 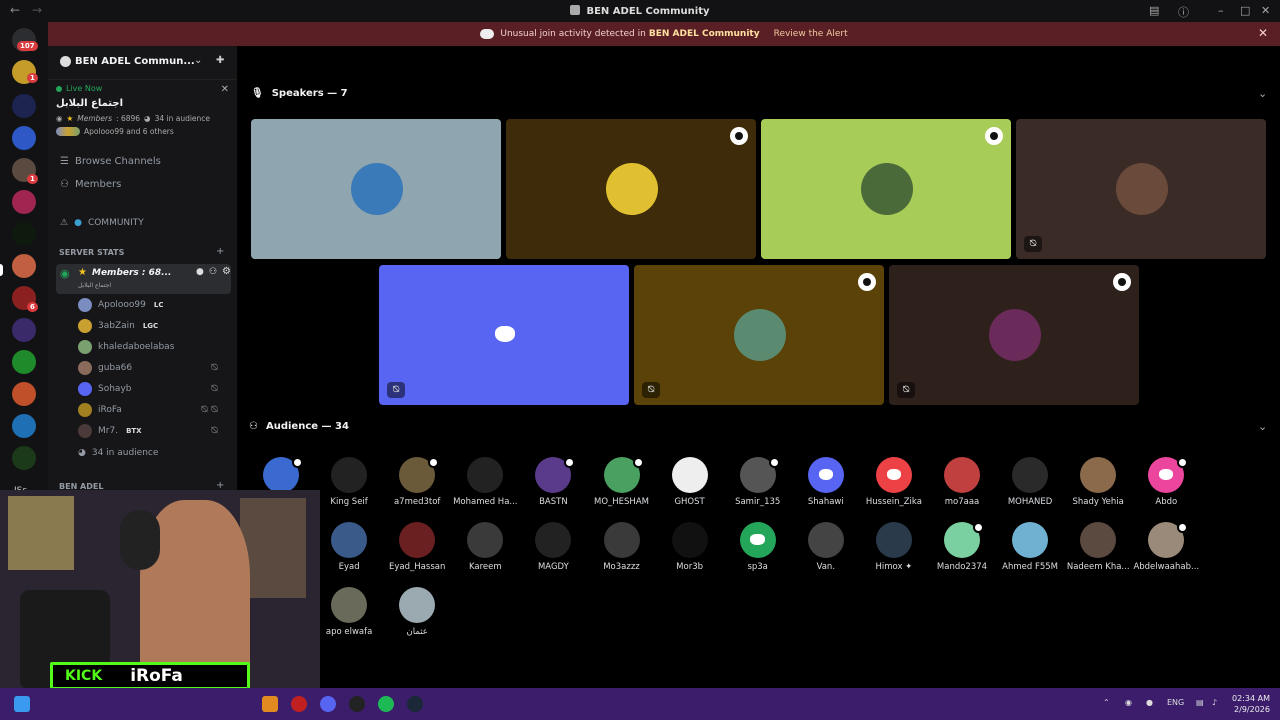 What do you see at coordinates (24, 234) in the screenshot?
I see `razer-icon` at bounding box center [24, 234].